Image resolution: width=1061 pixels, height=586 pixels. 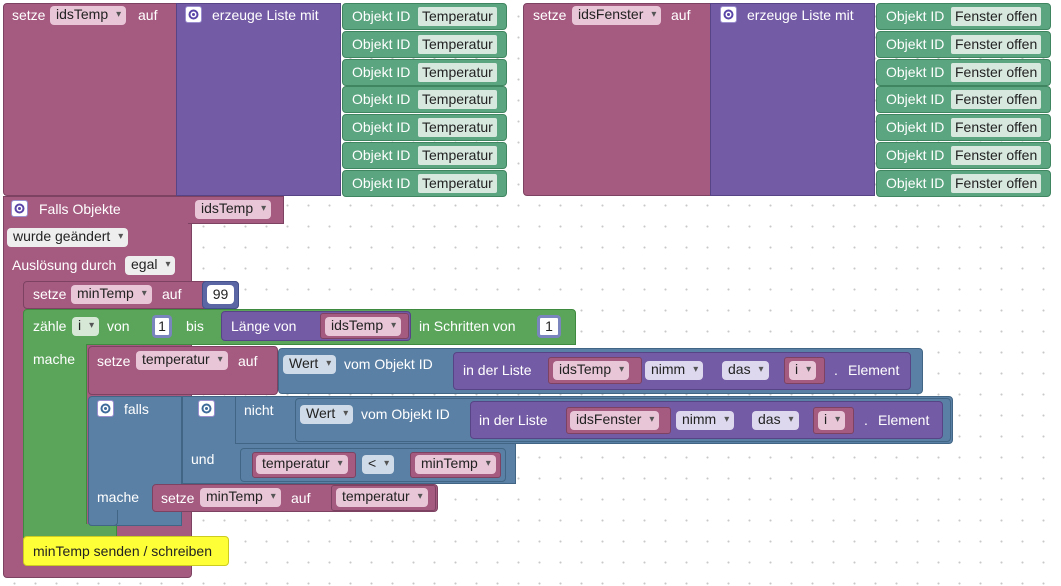 What do you see at coordinates (203, 459) in the screenshot?
I see `and-label: und` at bounding box center [203, 459].